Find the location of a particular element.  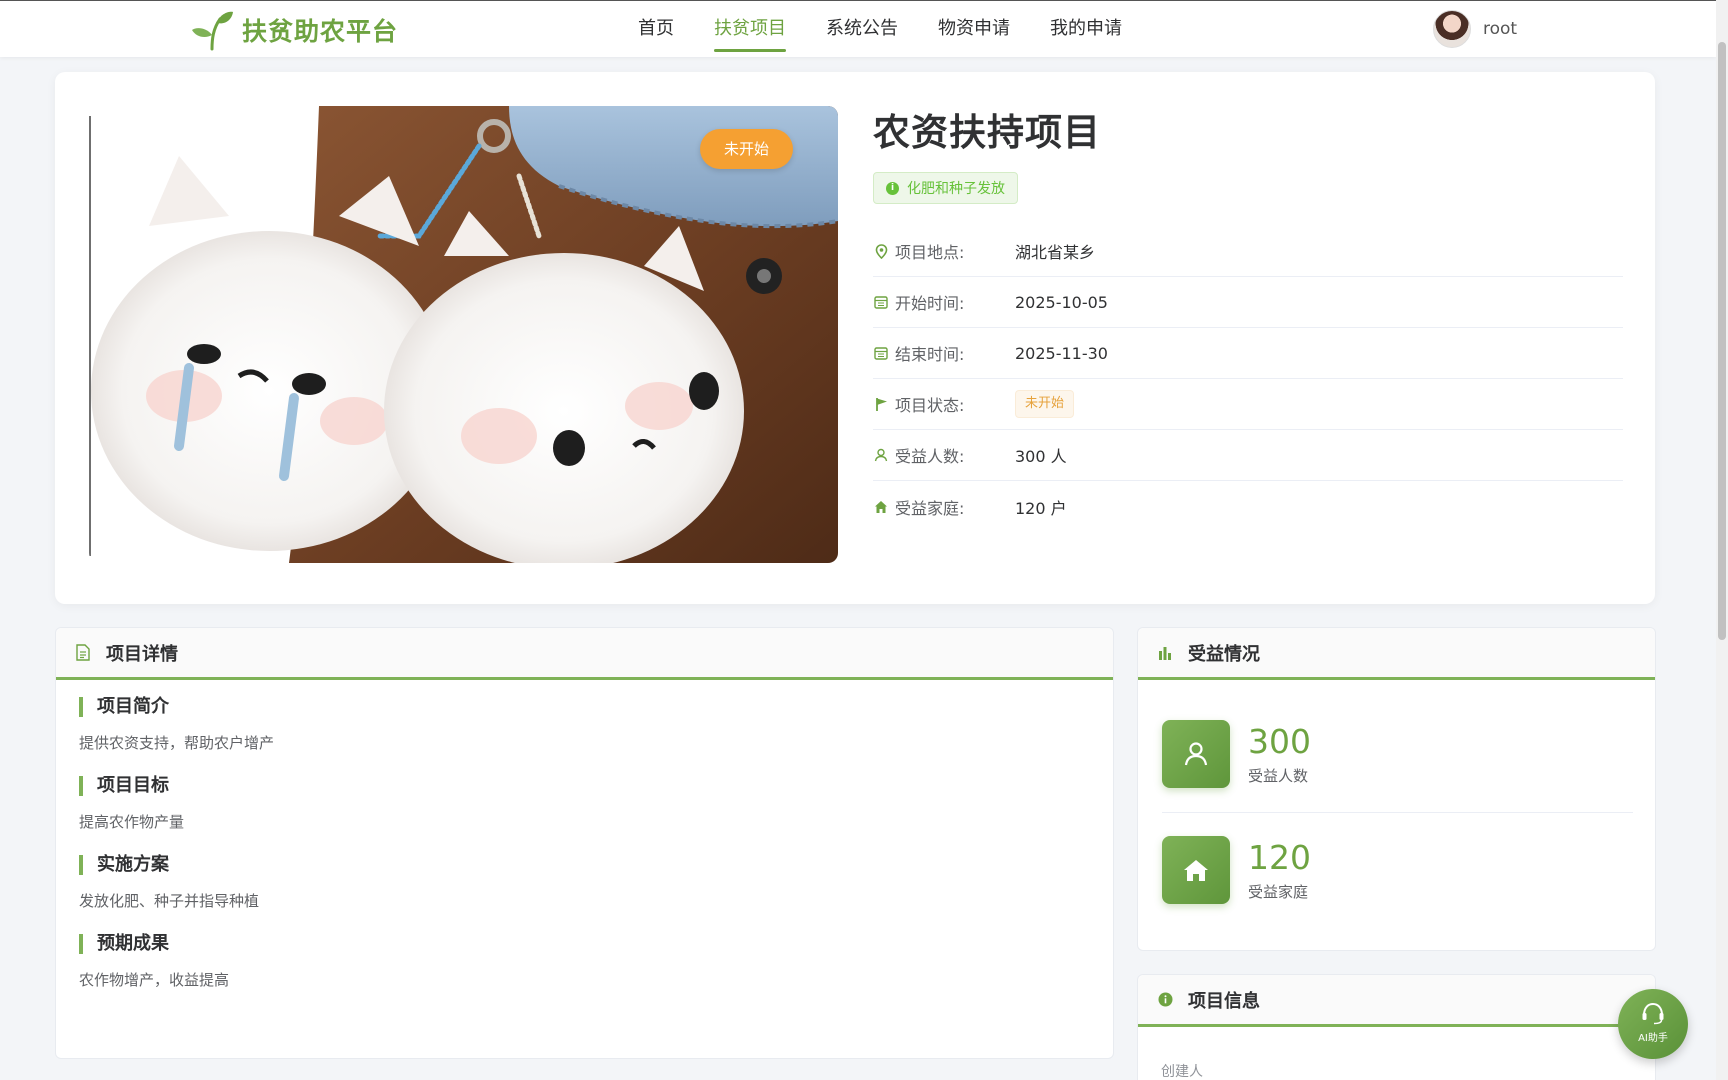

detail-section: 实施方案 发放化肥、种子并指导种植 is located at coordinates (584, 882).